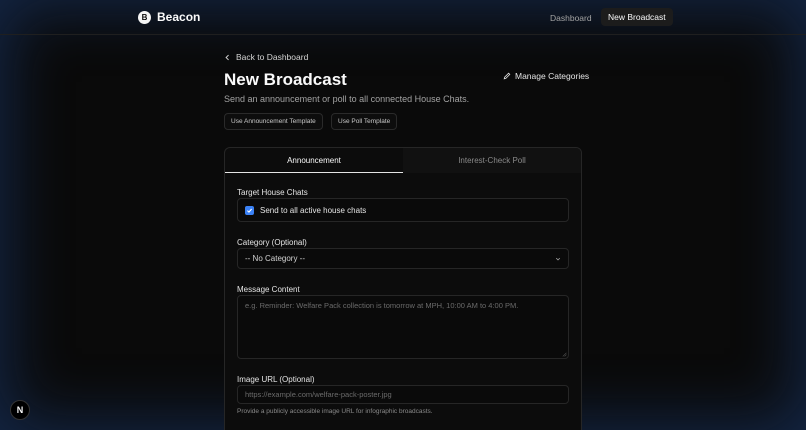 The height and width of the screenshot is (430, 806). Describe the element at coordinates (403, 210) in the screenshot. I see `send-to-all-field: Send to all active house chats` at that location.